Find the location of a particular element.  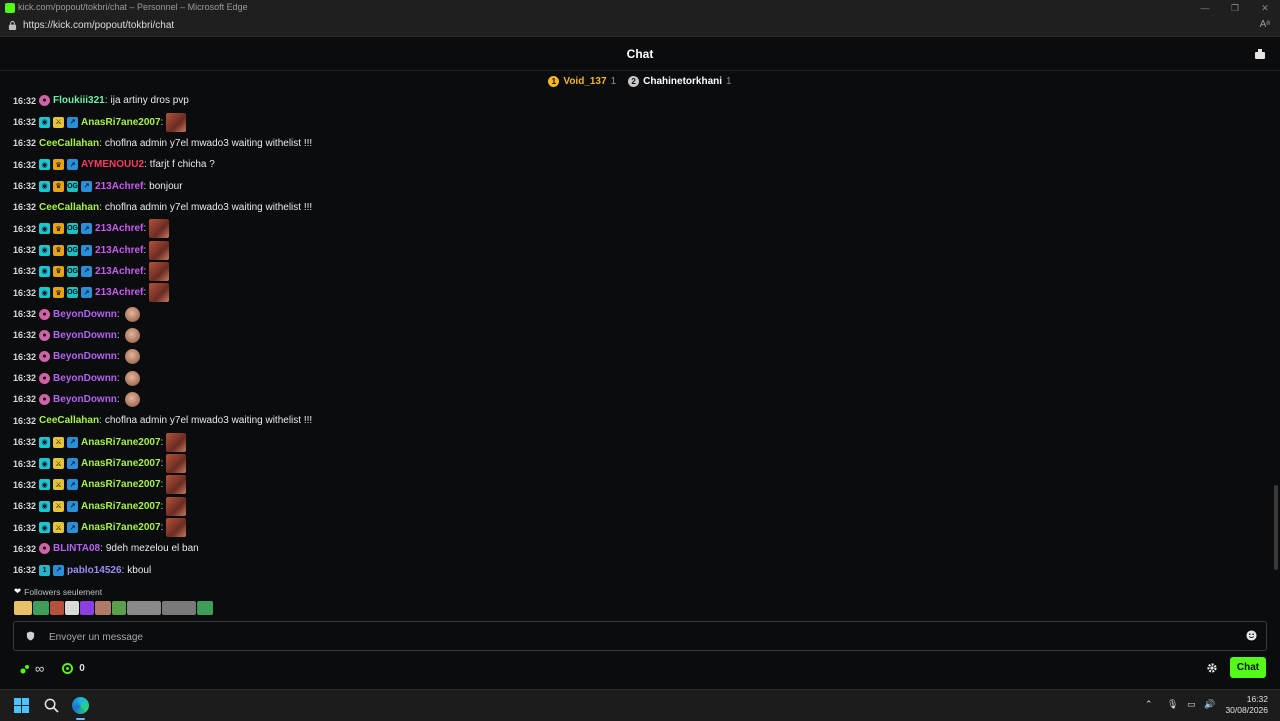

microphone-icon: 🎙 is located at coordinates (1172, 704).